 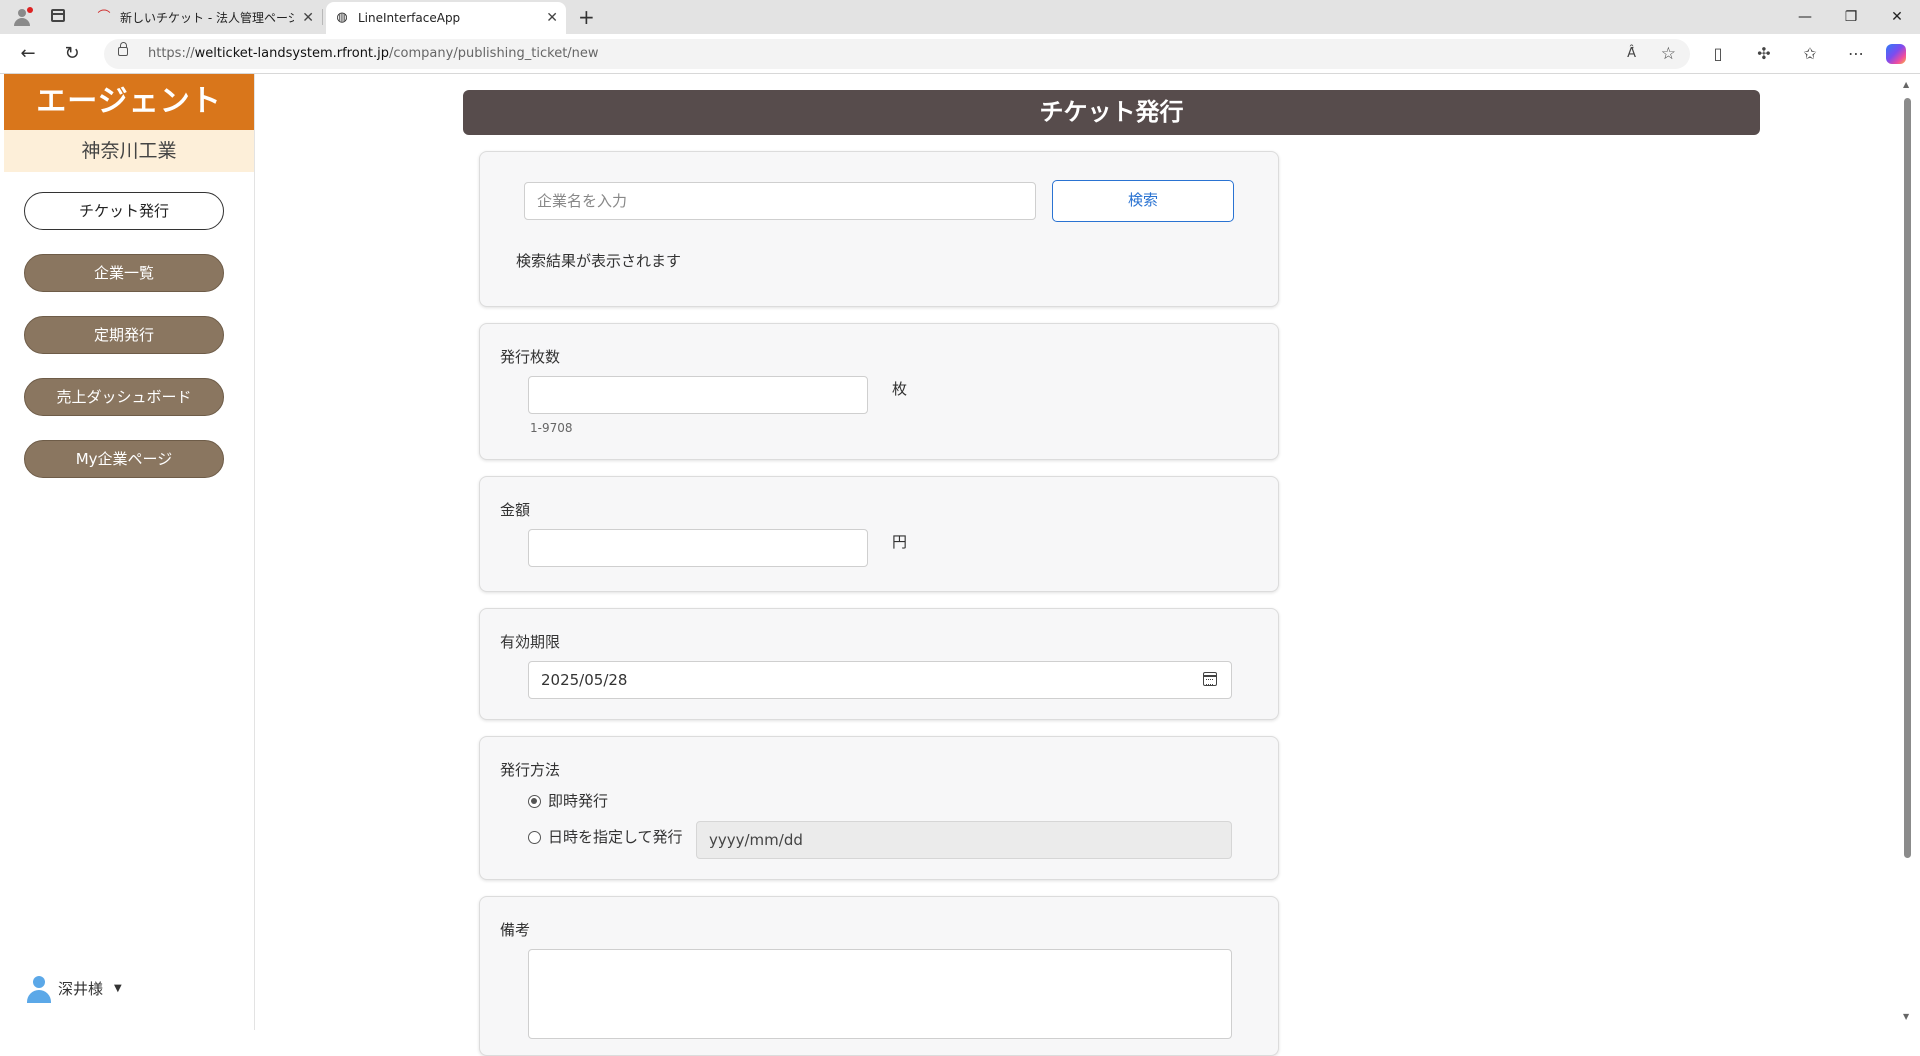 What do you see at coordinates (551, 428) in the screenshot?
I see `quantity-range-hint: 1-9708` at bounding box center [551, 428].